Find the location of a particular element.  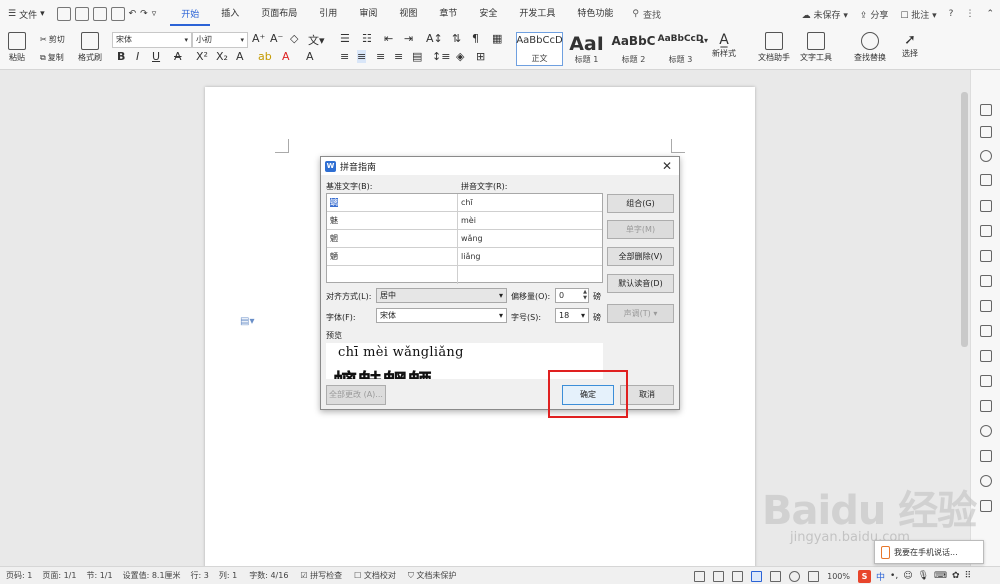

proofread-button: ☐ 文档校对 is located at coordinates (375, 575).